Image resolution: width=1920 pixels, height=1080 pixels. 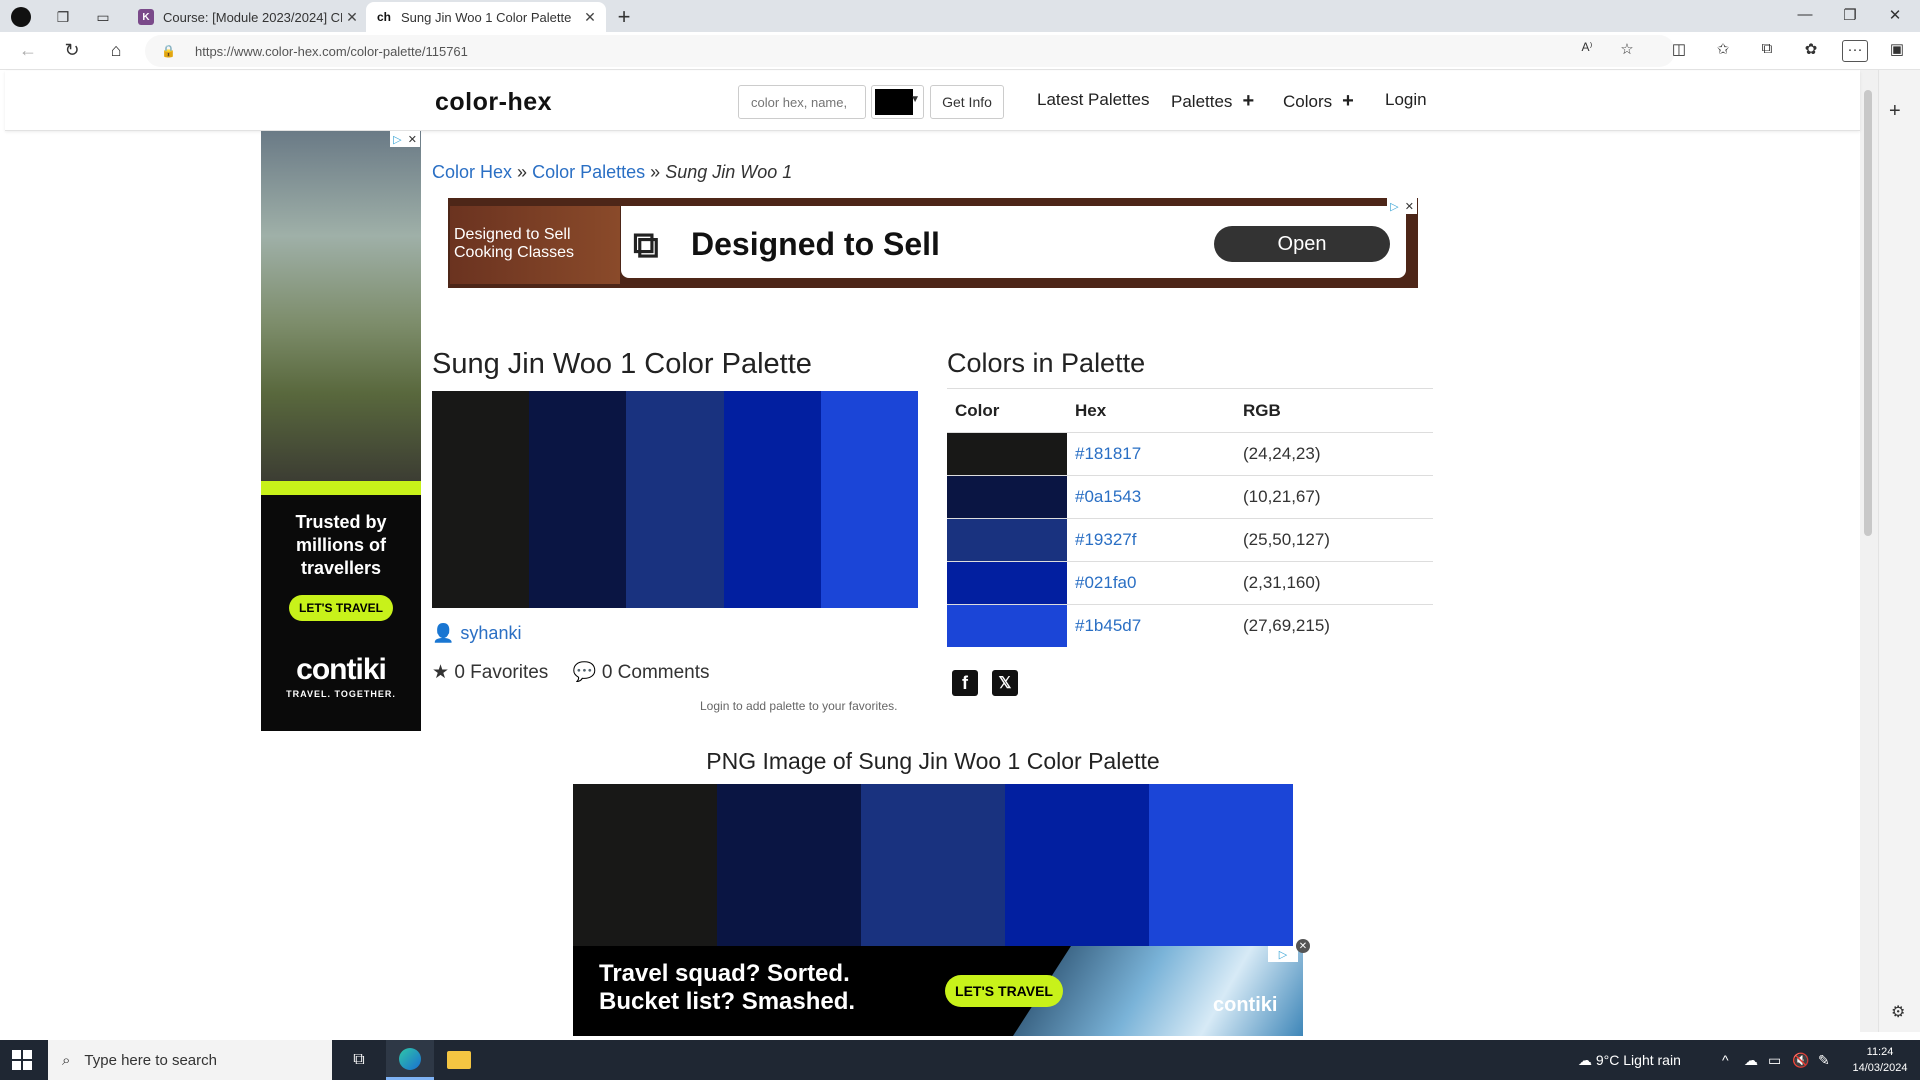 I want to click on profile-icon, so click(x=21, y=17).